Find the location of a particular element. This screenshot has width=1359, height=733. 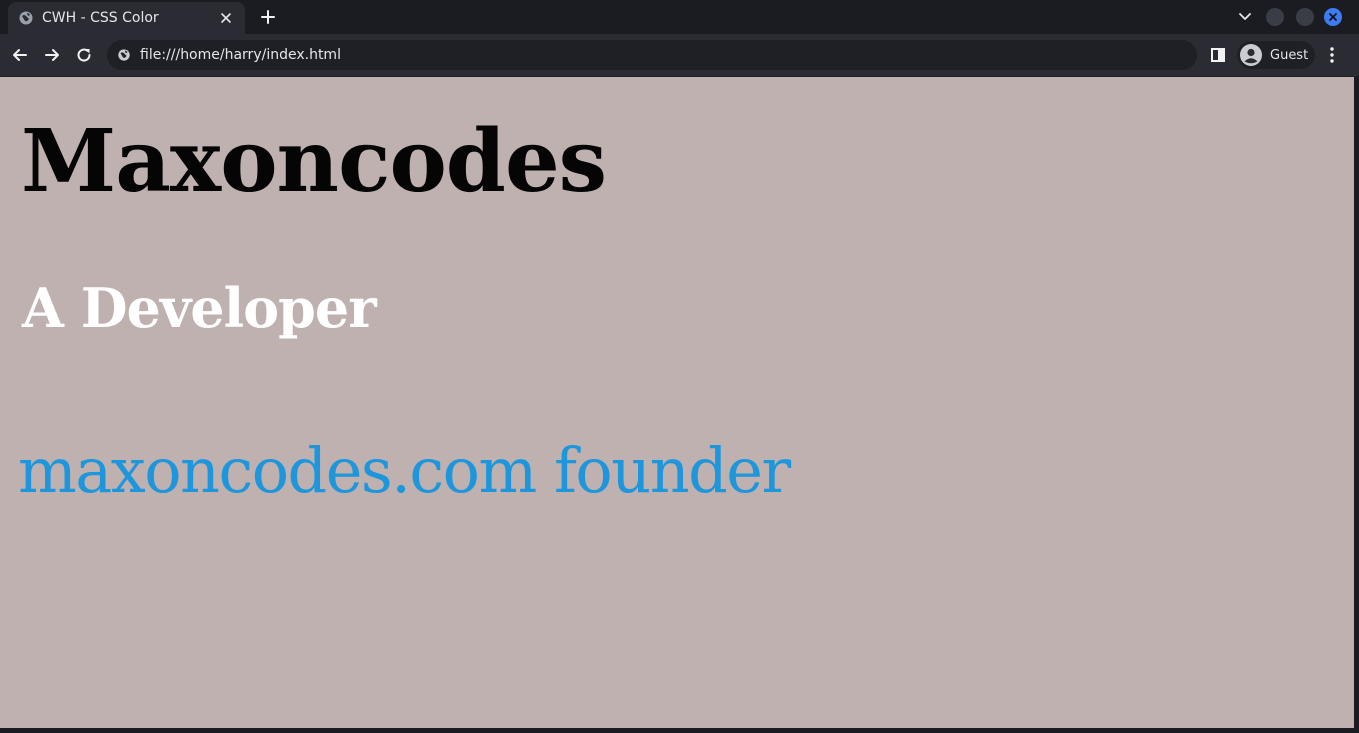

side-panel-icon is located at coordinates (1218, 55).